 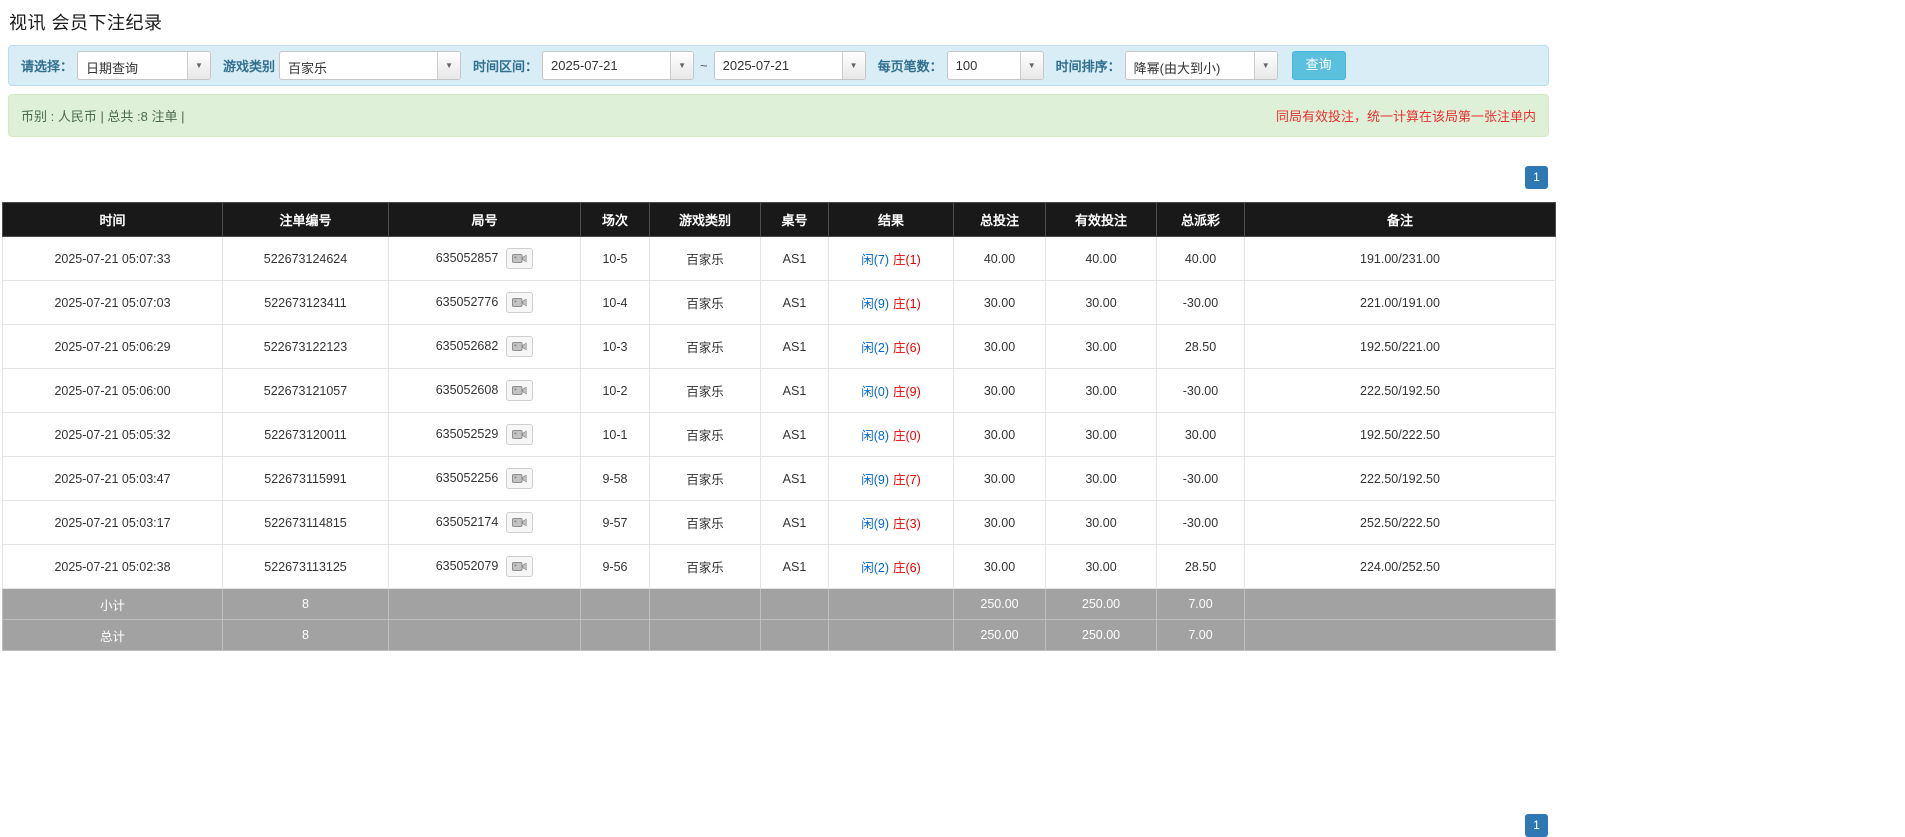 I want to click on cell-total-bet: 40.00, so click(x=999, y=258).